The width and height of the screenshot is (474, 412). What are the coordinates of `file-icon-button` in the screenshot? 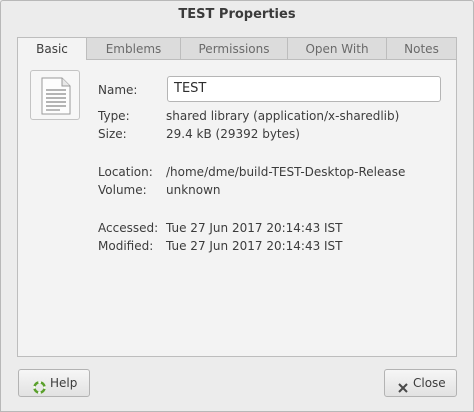 It's located at (55, 95).